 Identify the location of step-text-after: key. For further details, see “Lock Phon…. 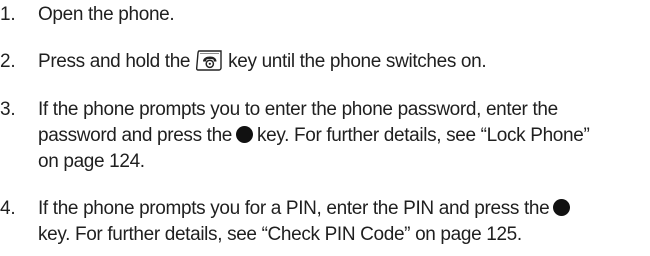
(423, 135).